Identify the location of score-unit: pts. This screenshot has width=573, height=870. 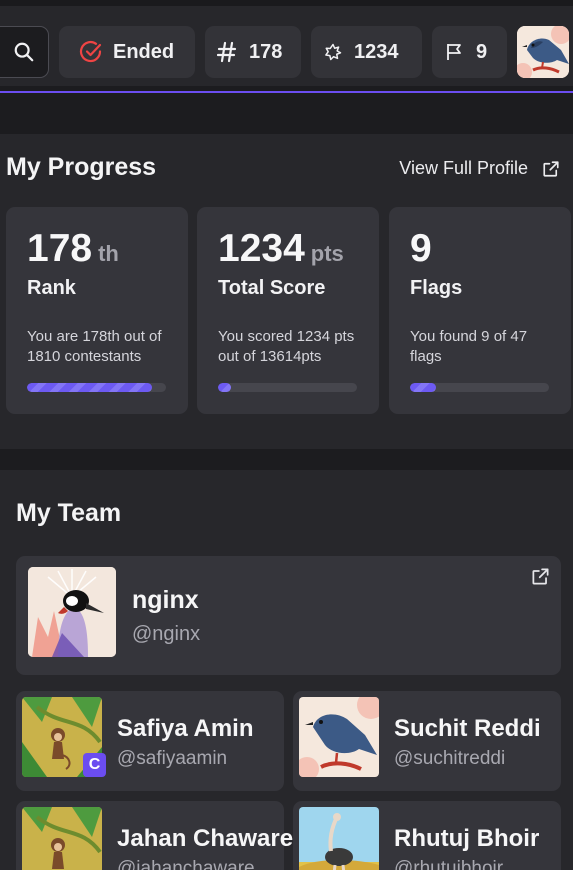
(327, 253).